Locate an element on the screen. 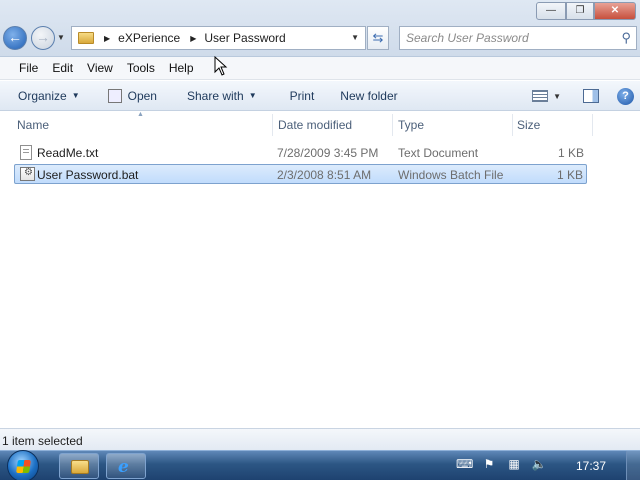 The height and width of the screenshot is (480, 640). file-date: 7/28/2009 3:45 PM is located at coordinates (328, 153).